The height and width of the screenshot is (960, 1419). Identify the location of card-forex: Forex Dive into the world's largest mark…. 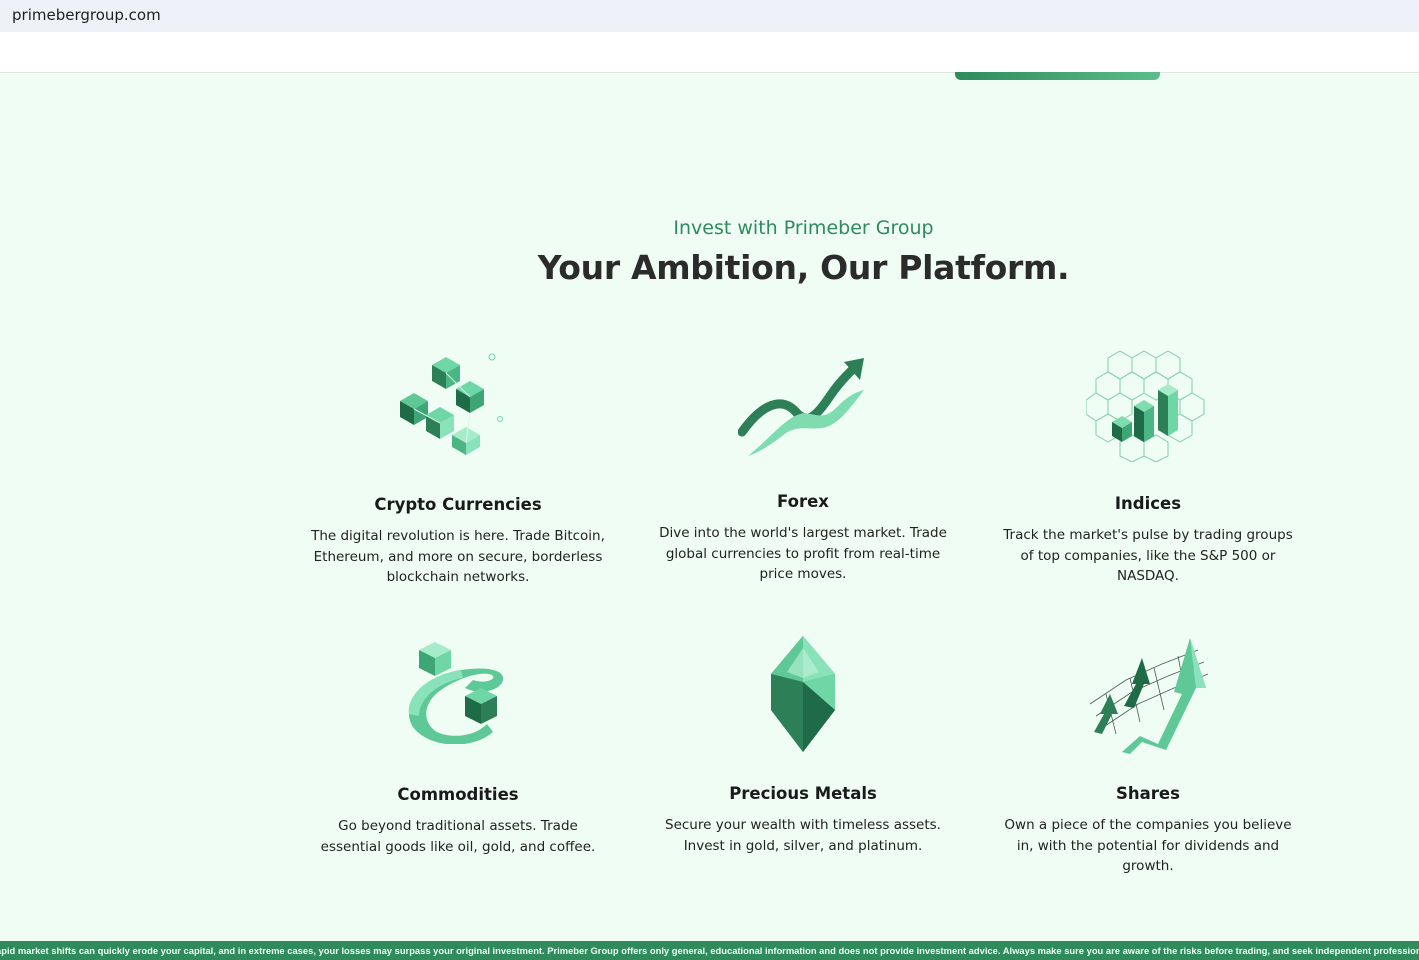
(803, 468).